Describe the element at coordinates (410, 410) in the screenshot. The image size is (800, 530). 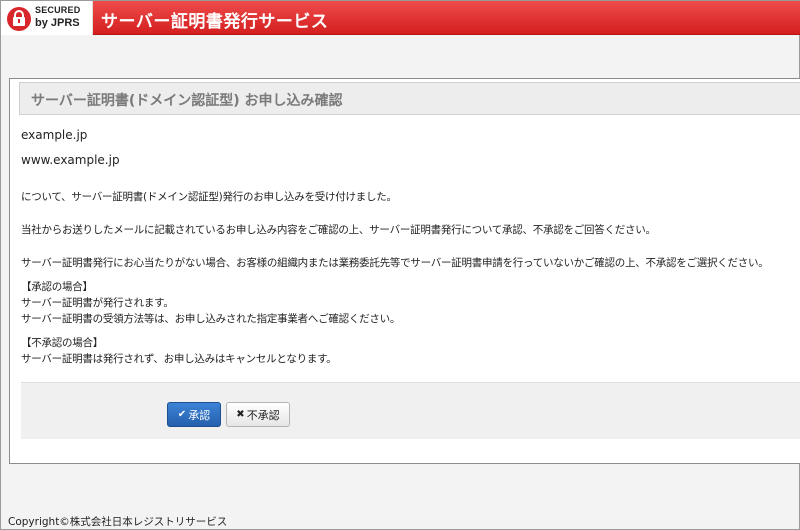
I see `action-area: ✔ 承認 ✖ 不承認` at that location.